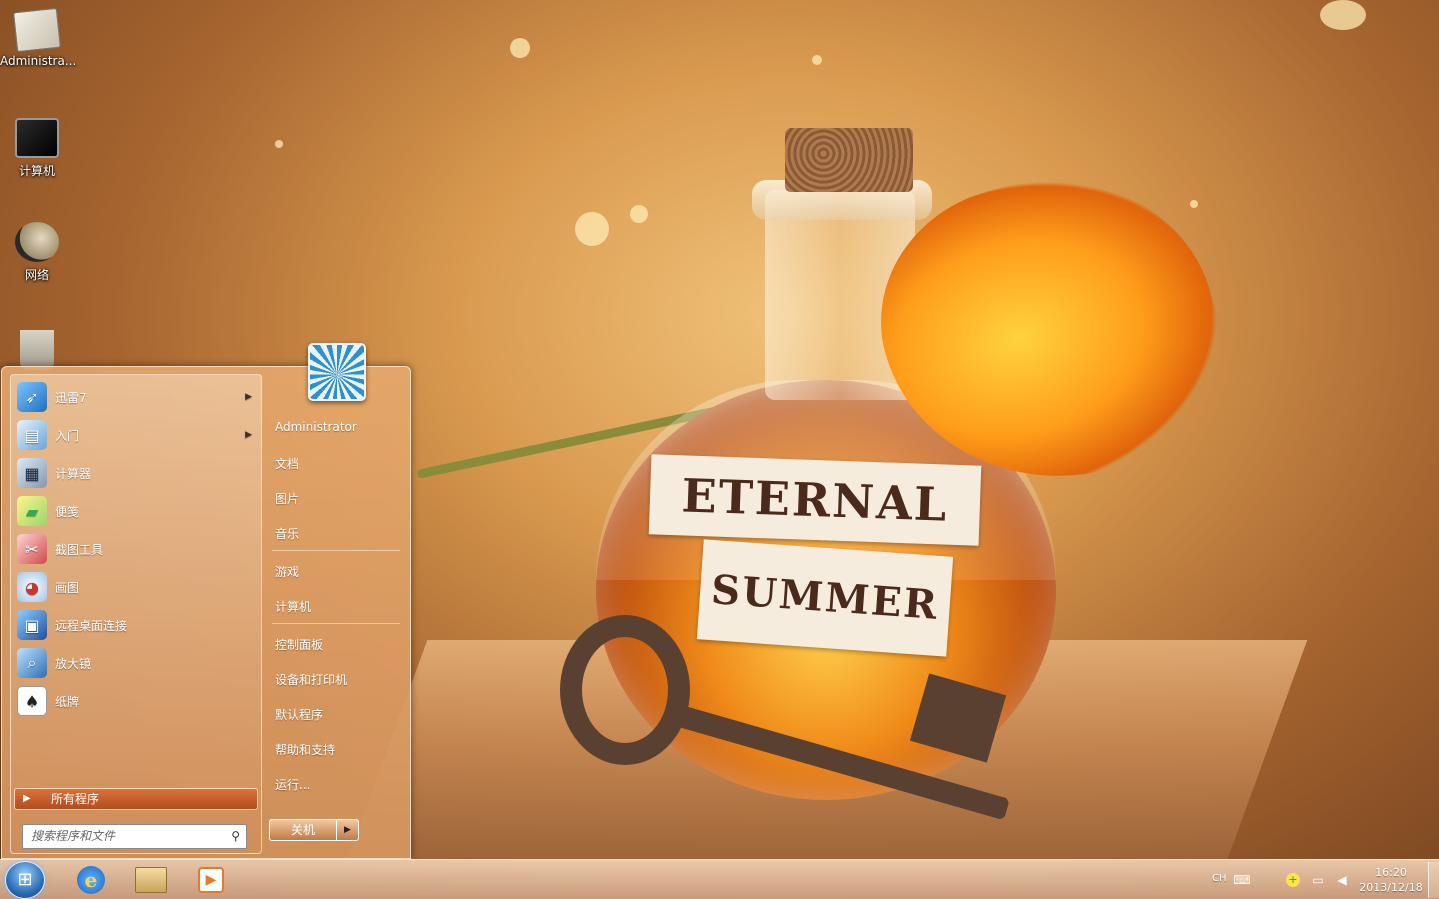 The image size is (1439, 899). Describe the element at coordinates (719, 879) in the screenshot. I see `taskbar: ⊞ e ▶ CH ⌨ + ▭ ◀ 16:20 2013/12/18` at that location.